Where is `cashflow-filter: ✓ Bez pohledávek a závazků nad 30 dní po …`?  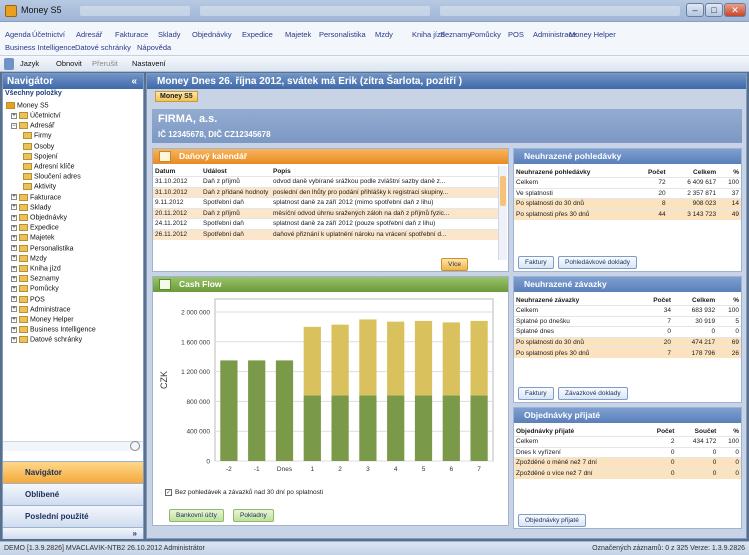 cashflow-filter: ✓ Bez pohledávek a závazků nad 30 dní po … is located at coordinates (244, 492).